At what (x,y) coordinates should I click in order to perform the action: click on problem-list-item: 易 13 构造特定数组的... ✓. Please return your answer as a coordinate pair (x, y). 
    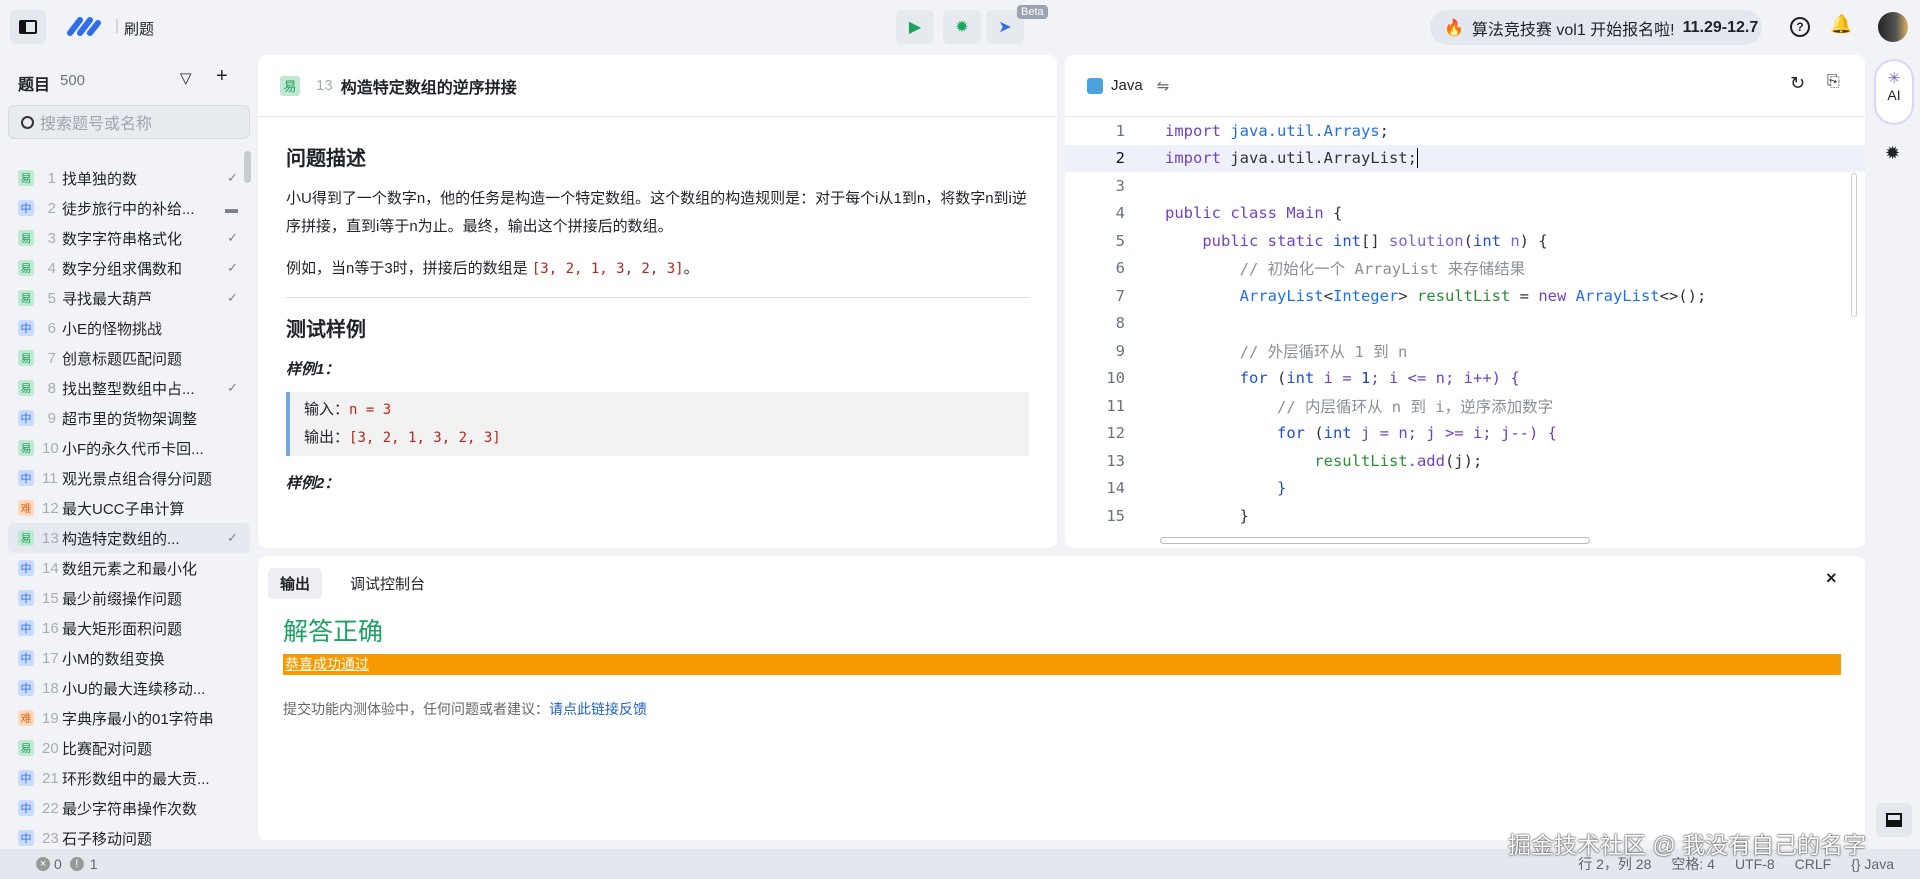
    Looking at the image, I should click on (129, 538).